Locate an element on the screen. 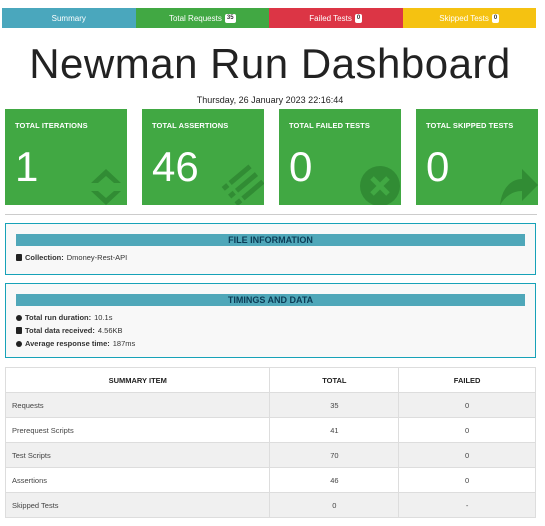 The image size is (545, 526). list-check-icon is located at coordinates (242, 184).